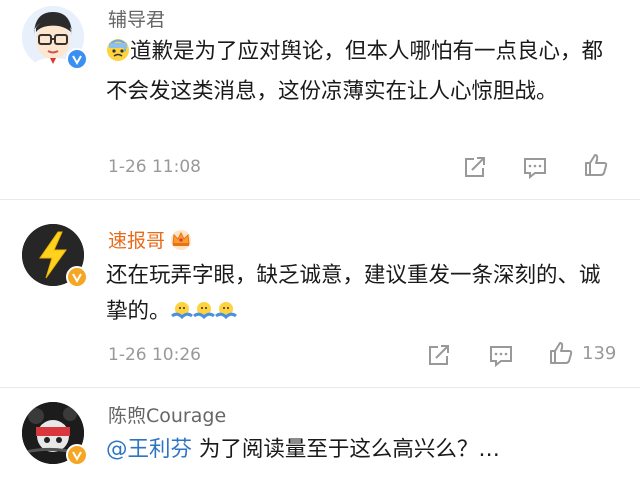  I want to click on divider, so click(320, 387).